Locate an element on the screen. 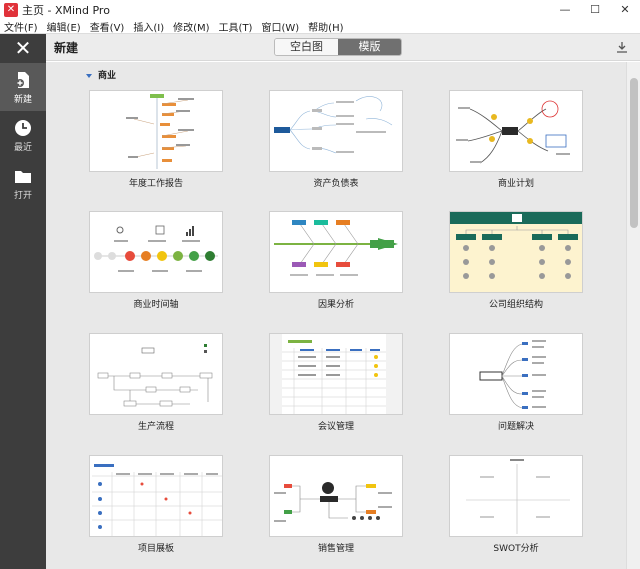 The width and height of the screenshot is (640, 569). close-window-button: ✕ is located at coordinates (625, 9).